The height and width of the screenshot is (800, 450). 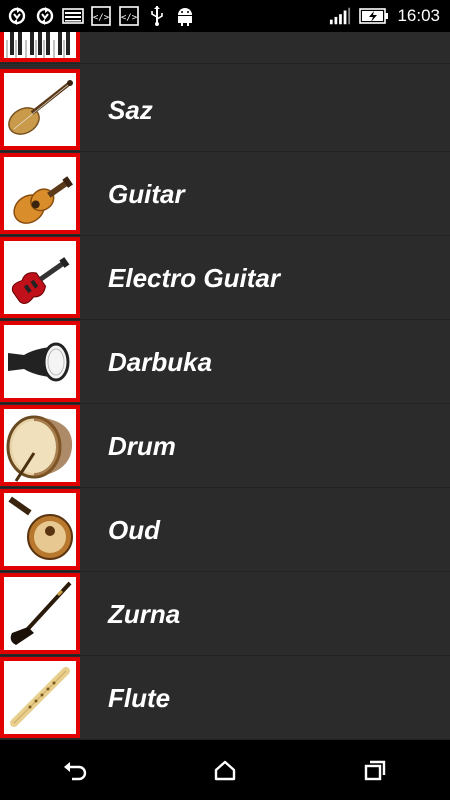 What do you see at coordinates (40, 277) in the screenshot?
I see `electric-guitar-icon` at bounding box center [40, 277].